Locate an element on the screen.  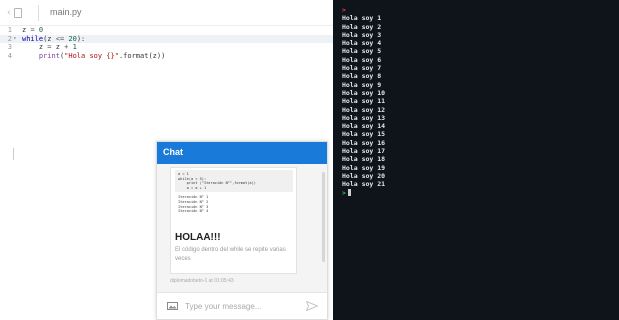
code-text: print("Hola soy {}".format(z)) is located at coordinates (93, 56).